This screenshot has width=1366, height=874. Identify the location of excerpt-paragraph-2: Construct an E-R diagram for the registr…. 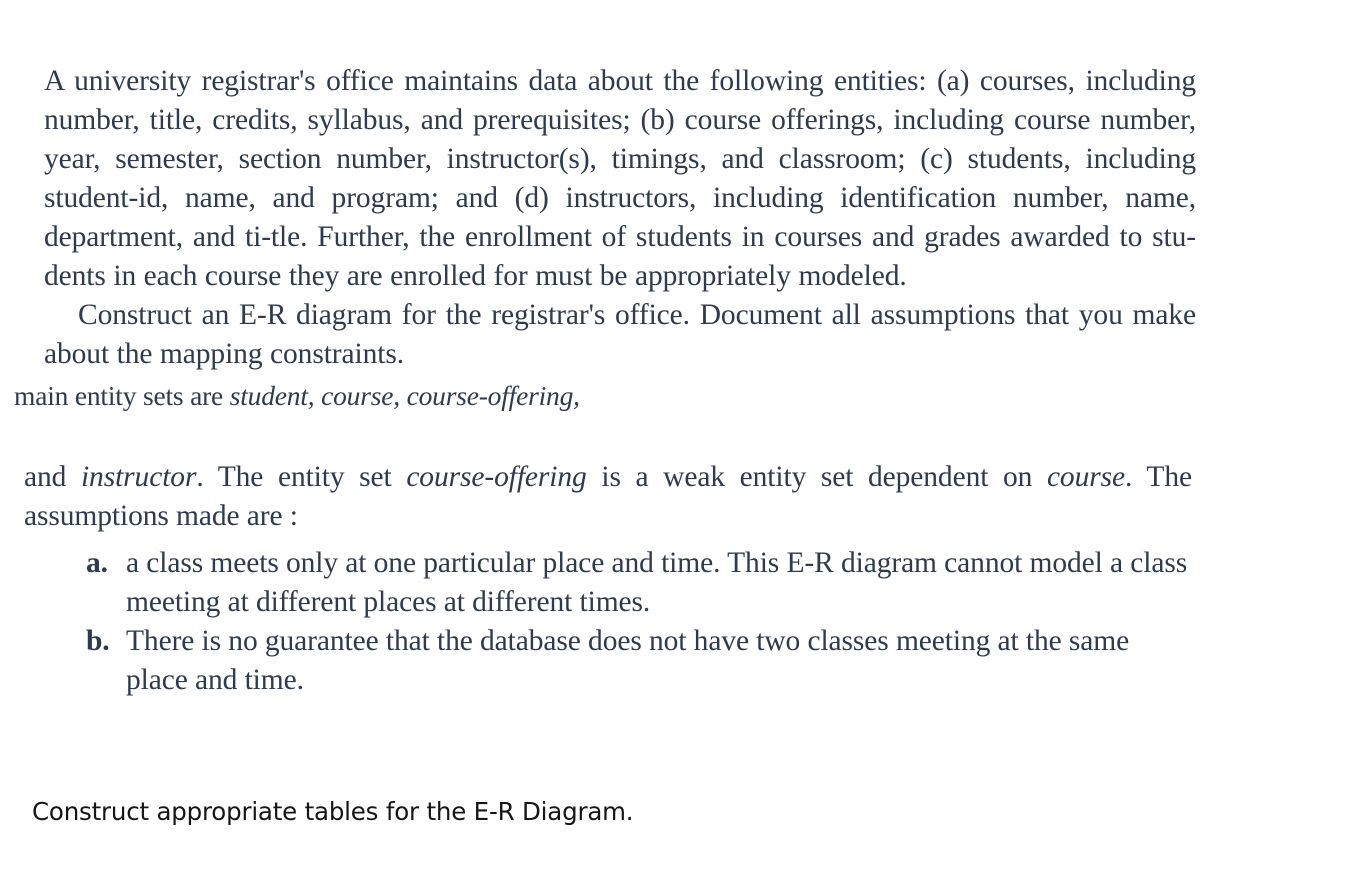
(620, 334).